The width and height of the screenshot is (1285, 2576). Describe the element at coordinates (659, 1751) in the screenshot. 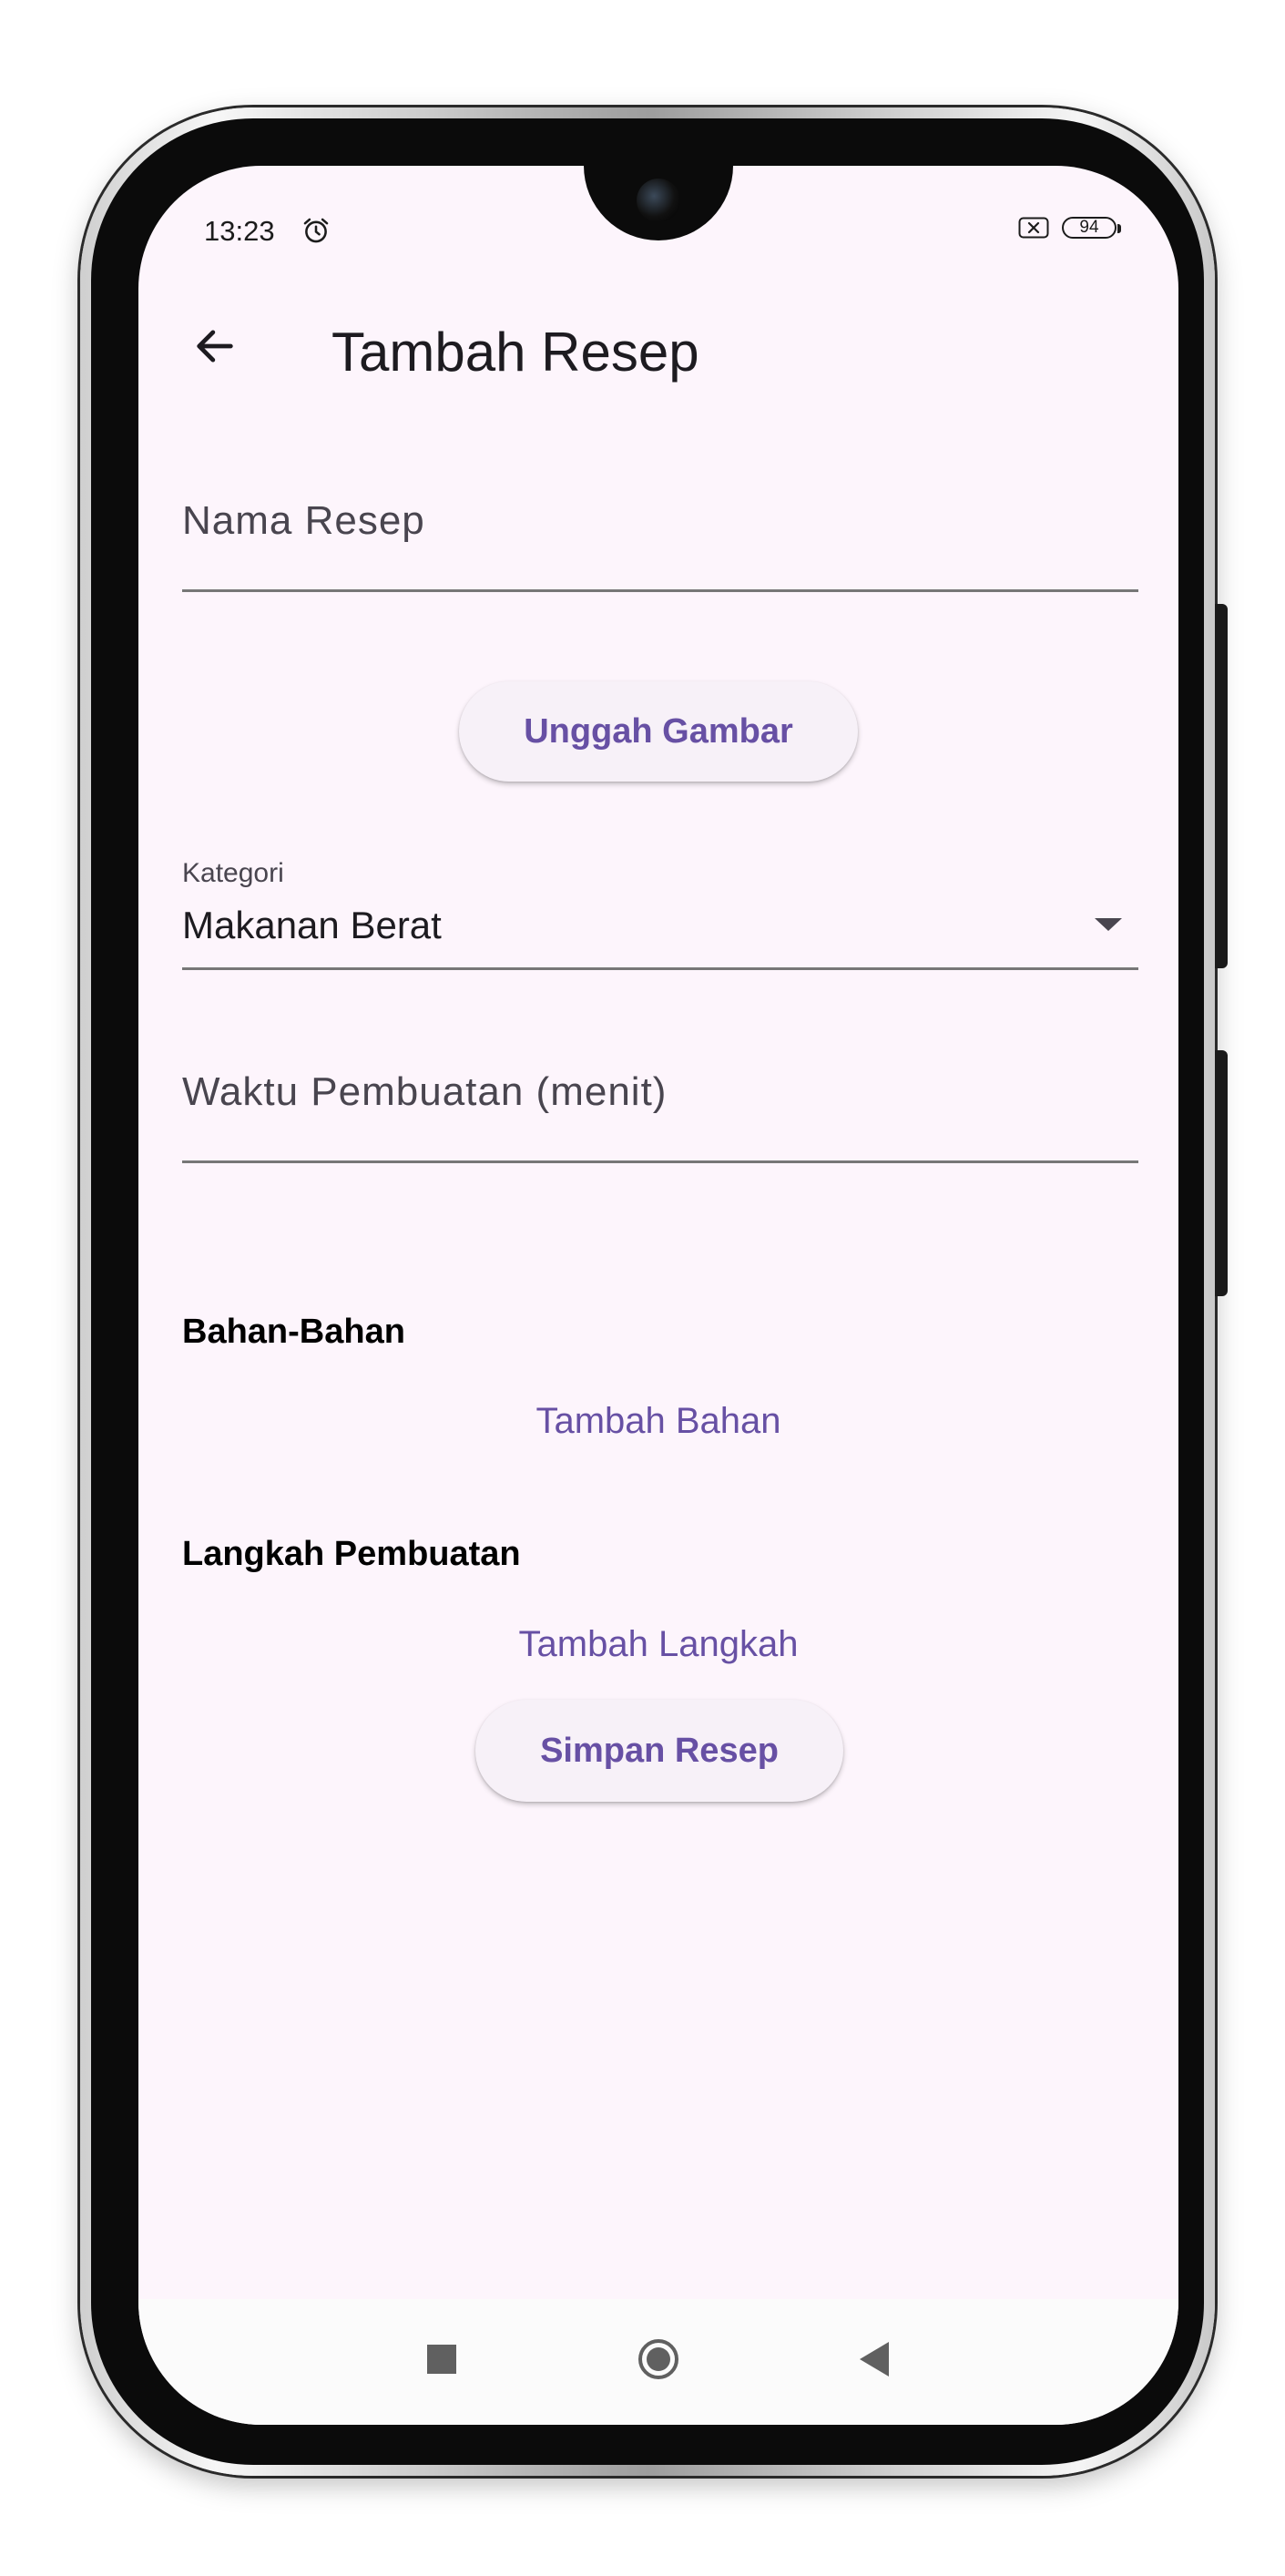

I see `save-recipe-button: Simpan Resep` at that location.